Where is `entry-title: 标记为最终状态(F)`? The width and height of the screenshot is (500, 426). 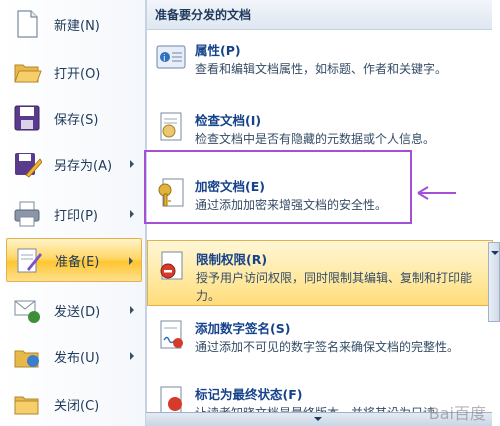 entry-title: 标记为最终状态(F) is located at coordinates (249, 394).